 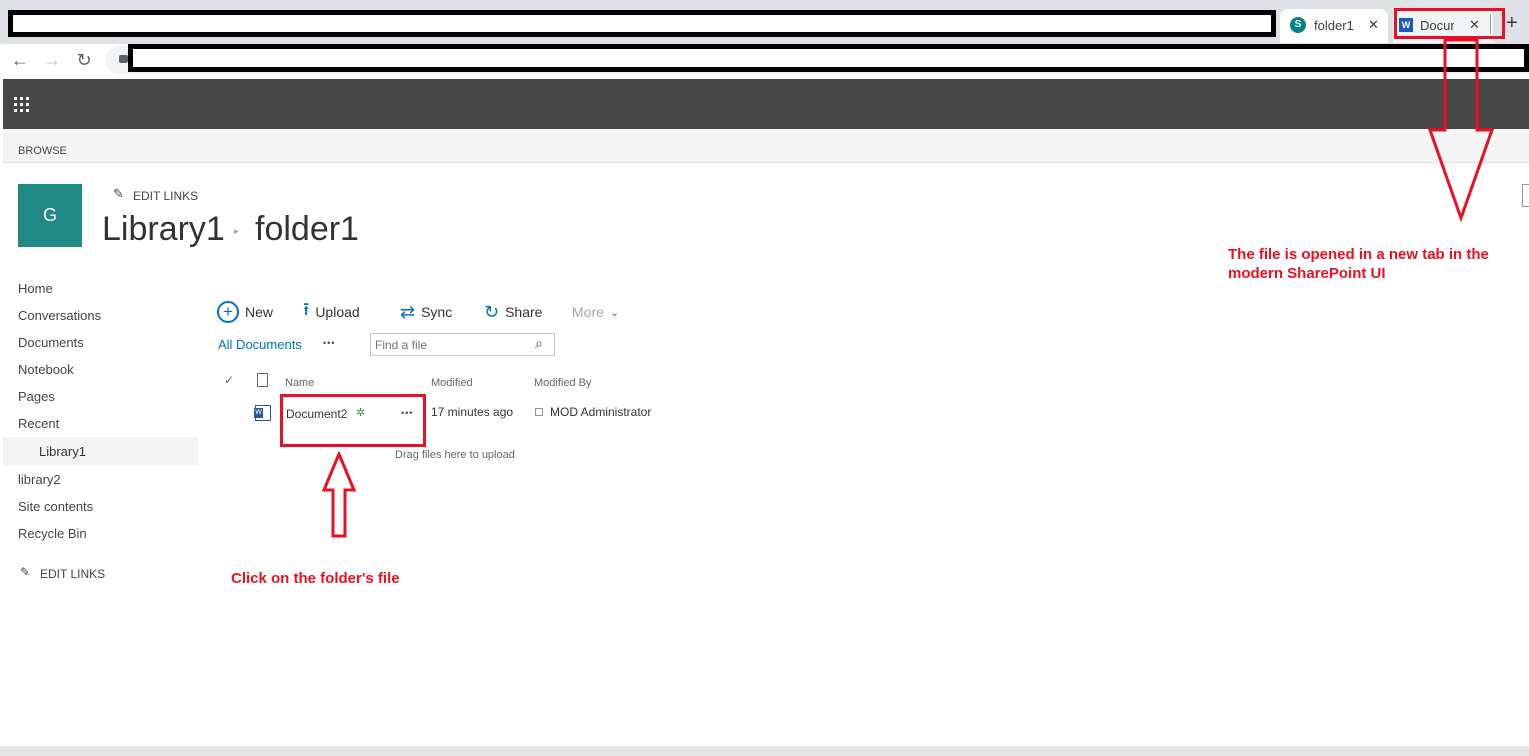 I want to click on nav-item-home: Home, so click(x=35, y=288).